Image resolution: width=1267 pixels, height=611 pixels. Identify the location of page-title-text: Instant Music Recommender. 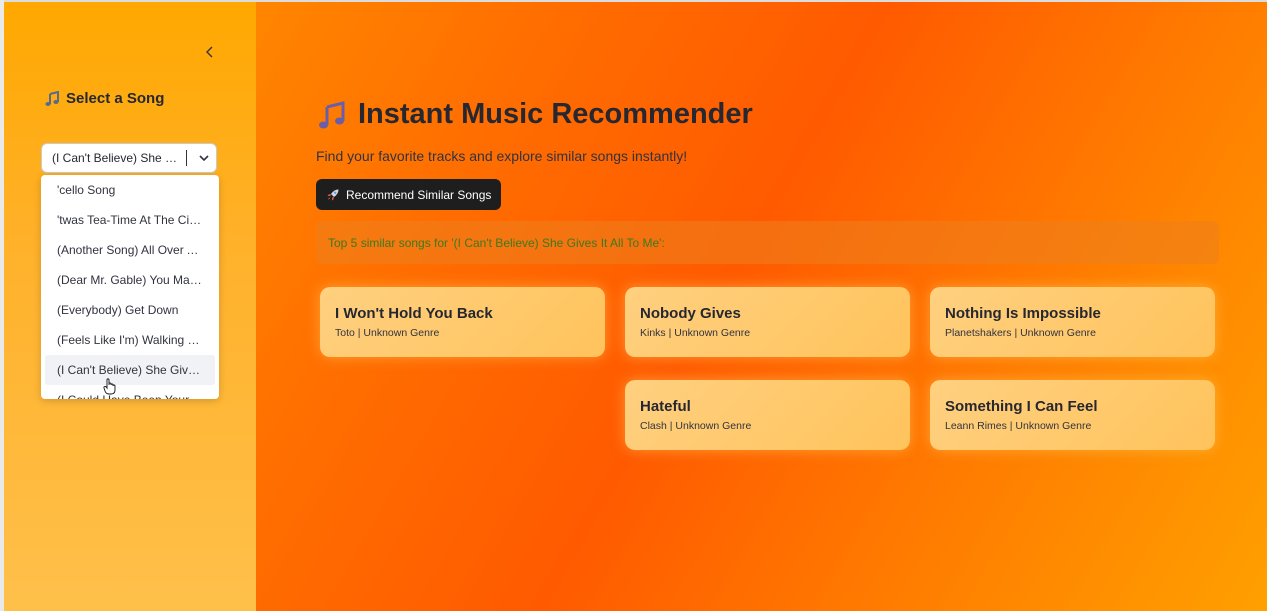
(555, 114).